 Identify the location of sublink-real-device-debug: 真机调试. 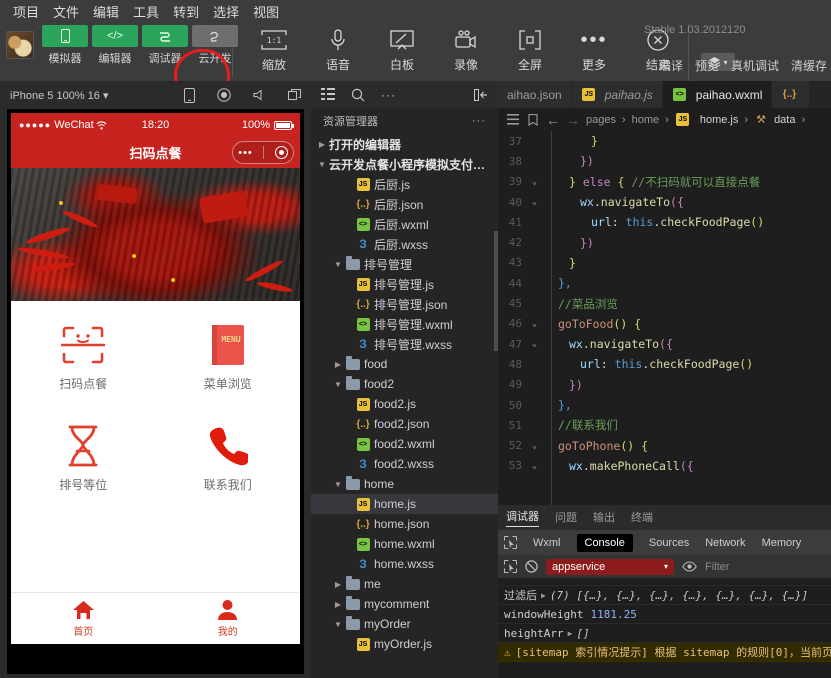
(755, 65).